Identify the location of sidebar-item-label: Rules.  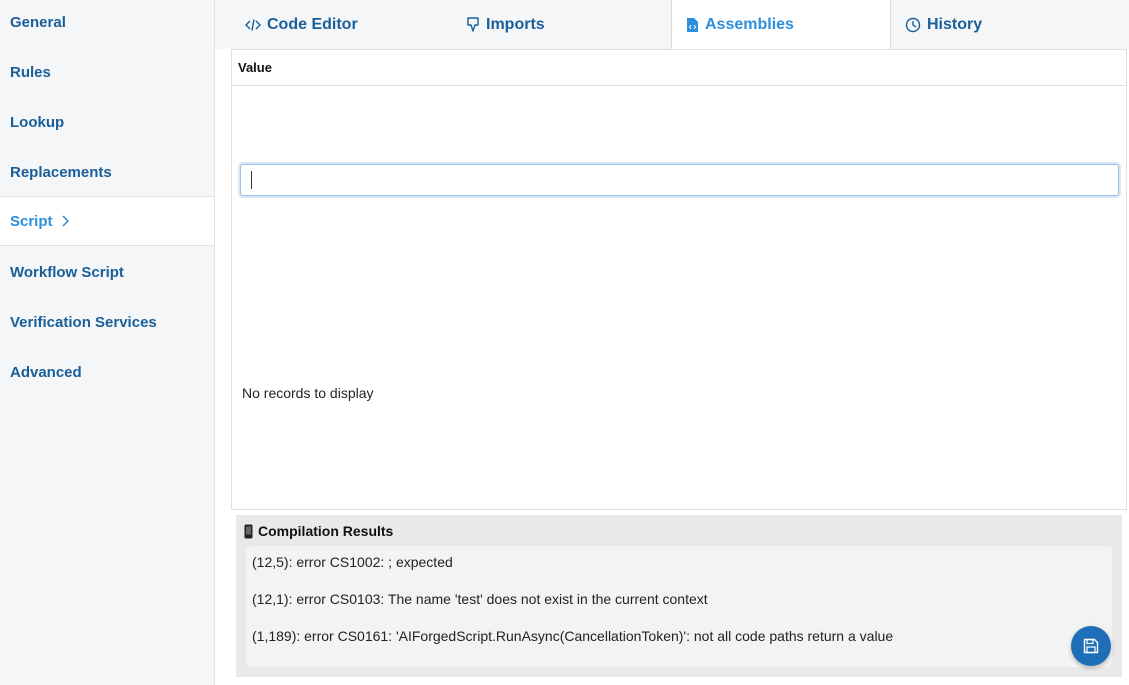
(30, 72).